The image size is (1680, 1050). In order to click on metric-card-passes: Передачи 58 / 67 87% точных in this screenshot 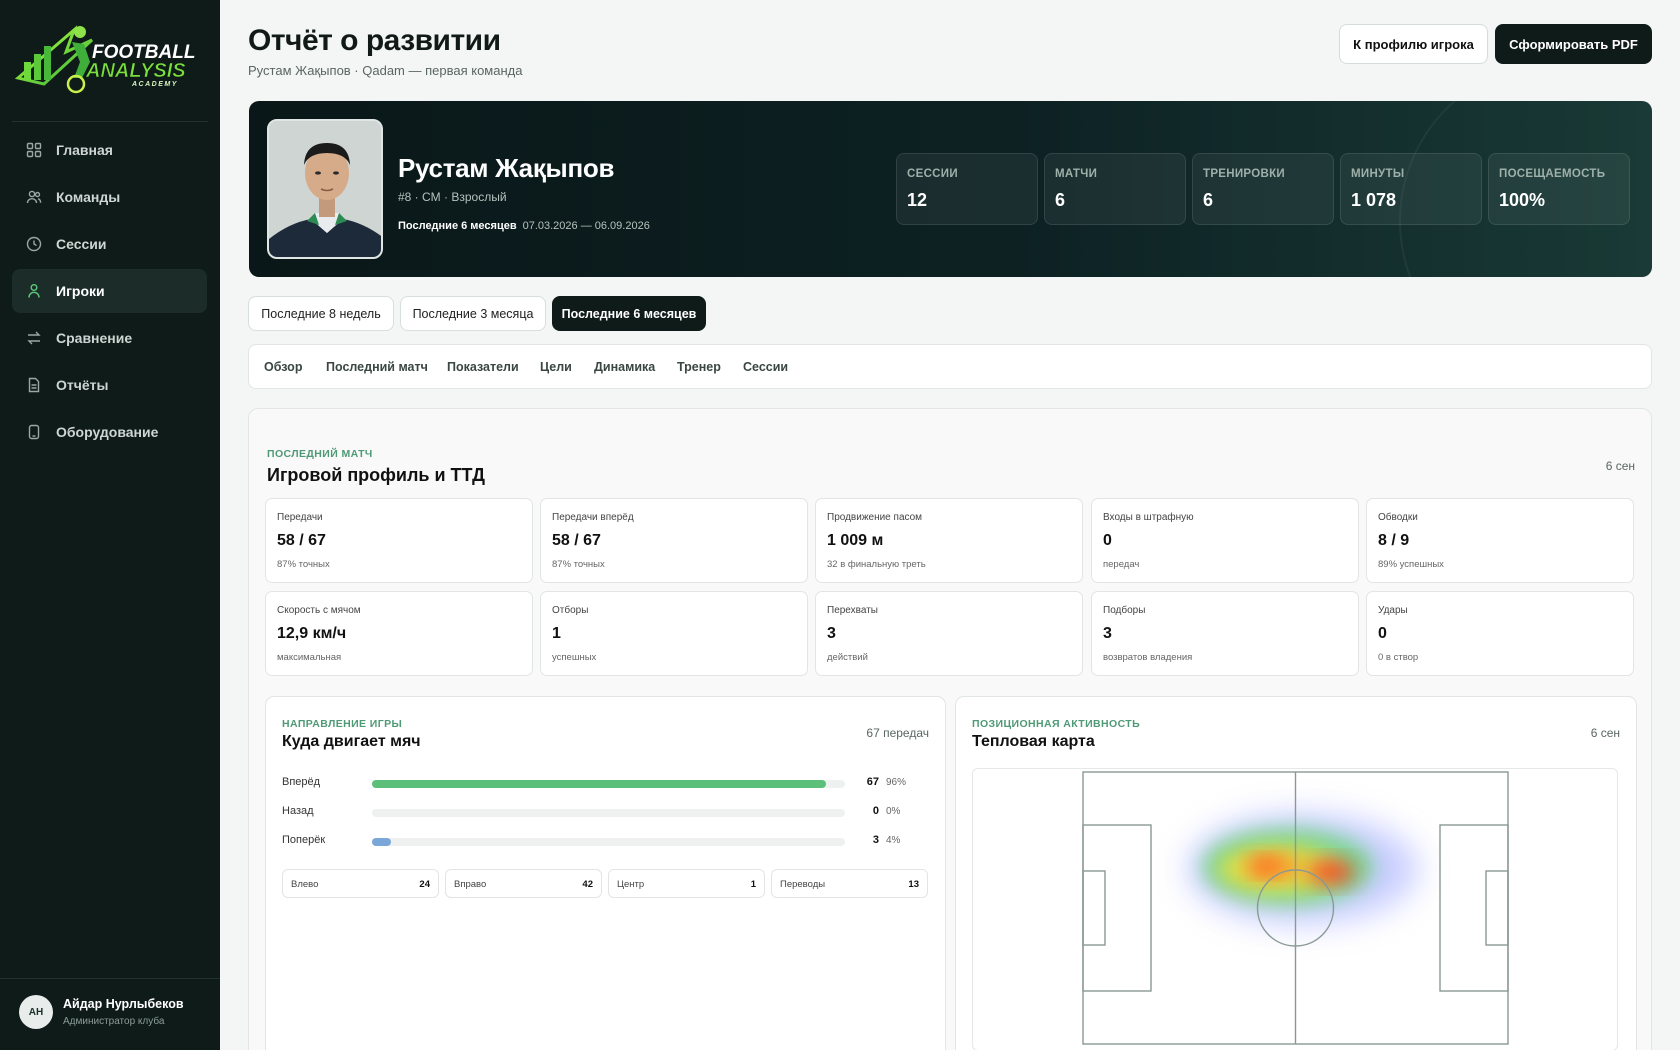, I will do `click(399, 540)`.